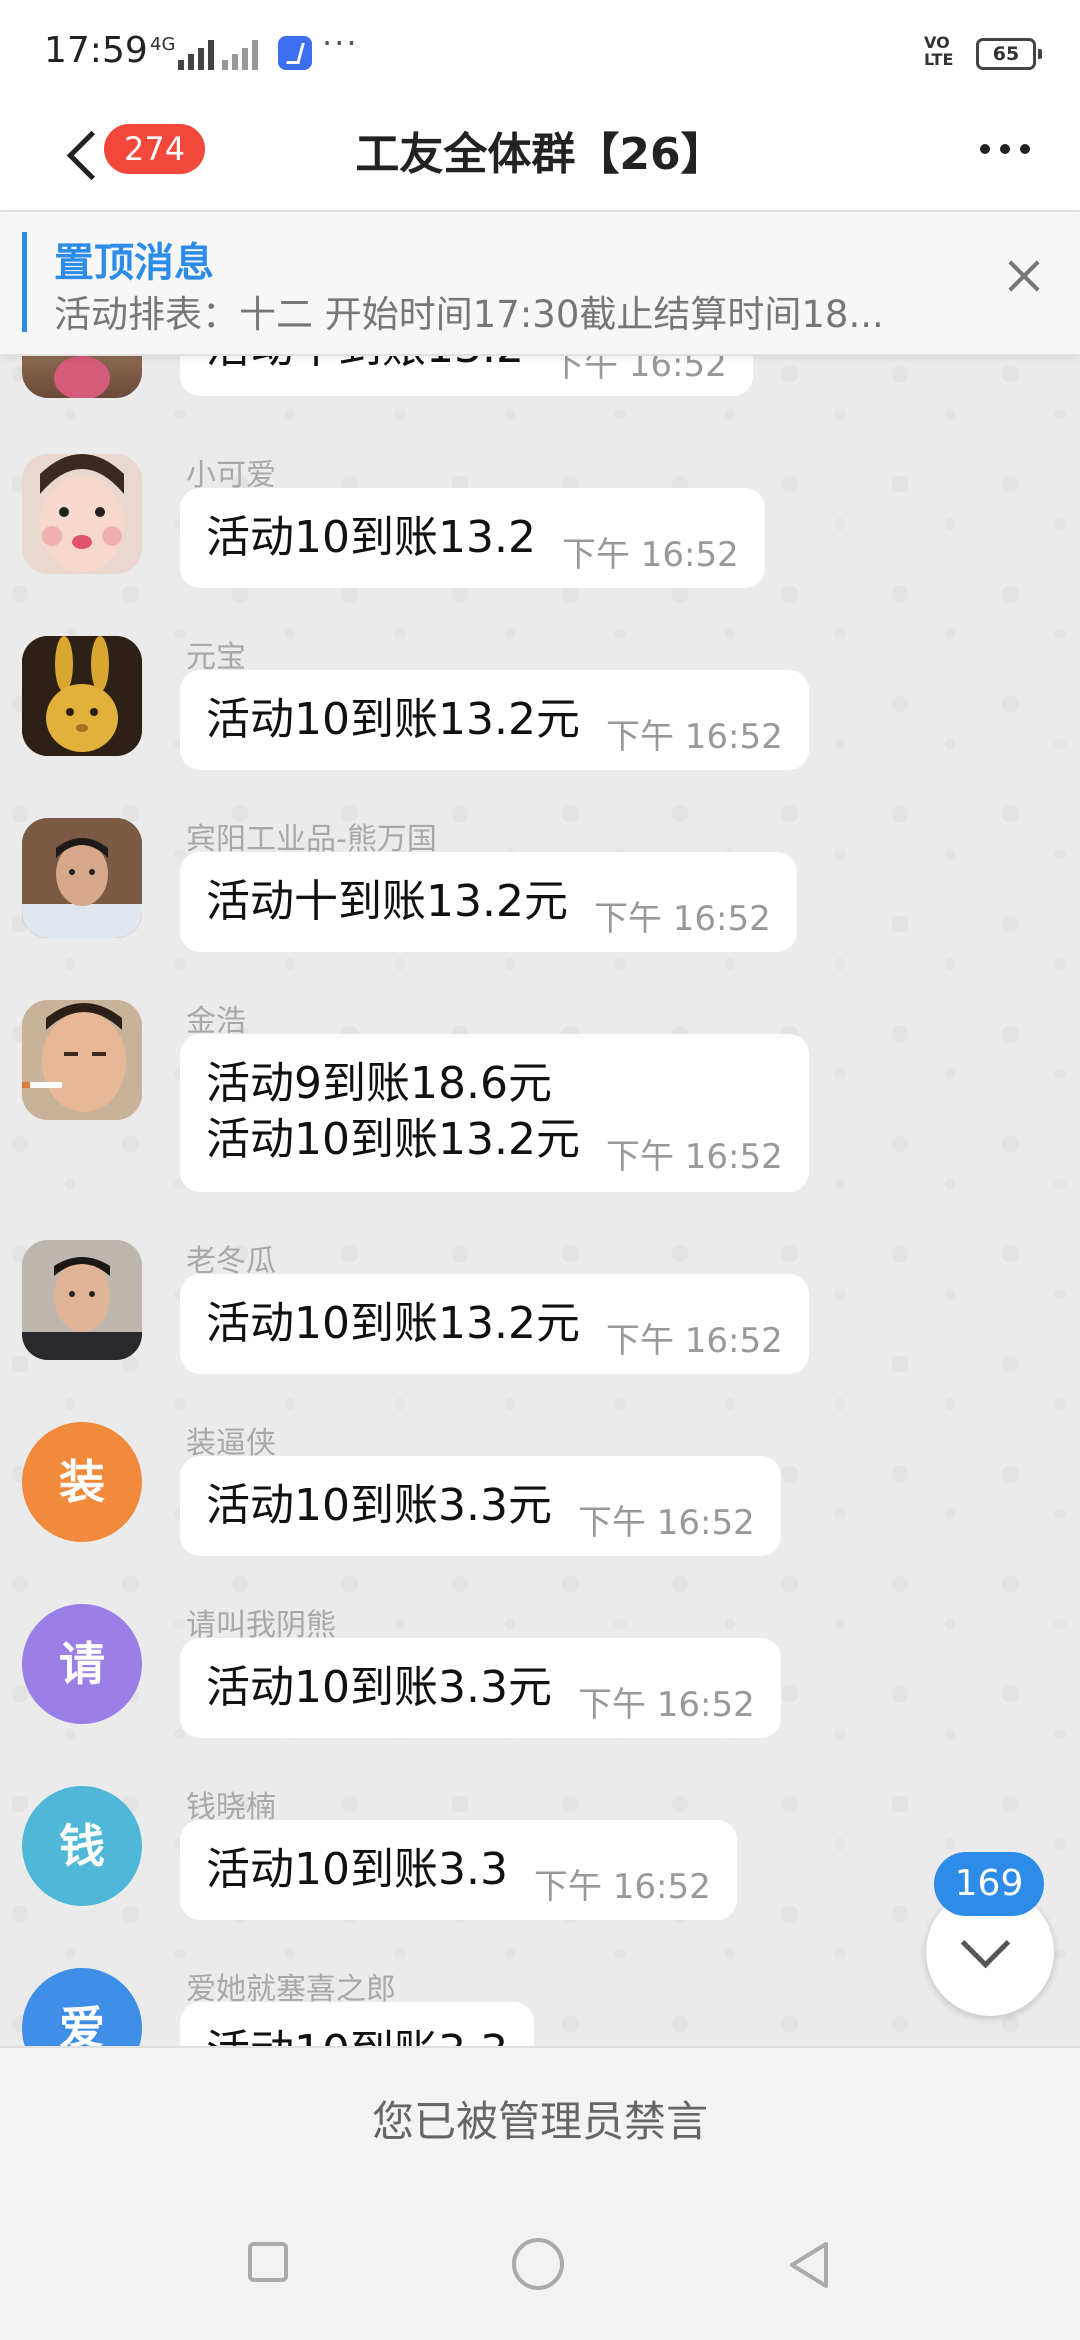  I want to click on message-bubble: 活动10到账13.2 下午 16:52, so click(472, 538).